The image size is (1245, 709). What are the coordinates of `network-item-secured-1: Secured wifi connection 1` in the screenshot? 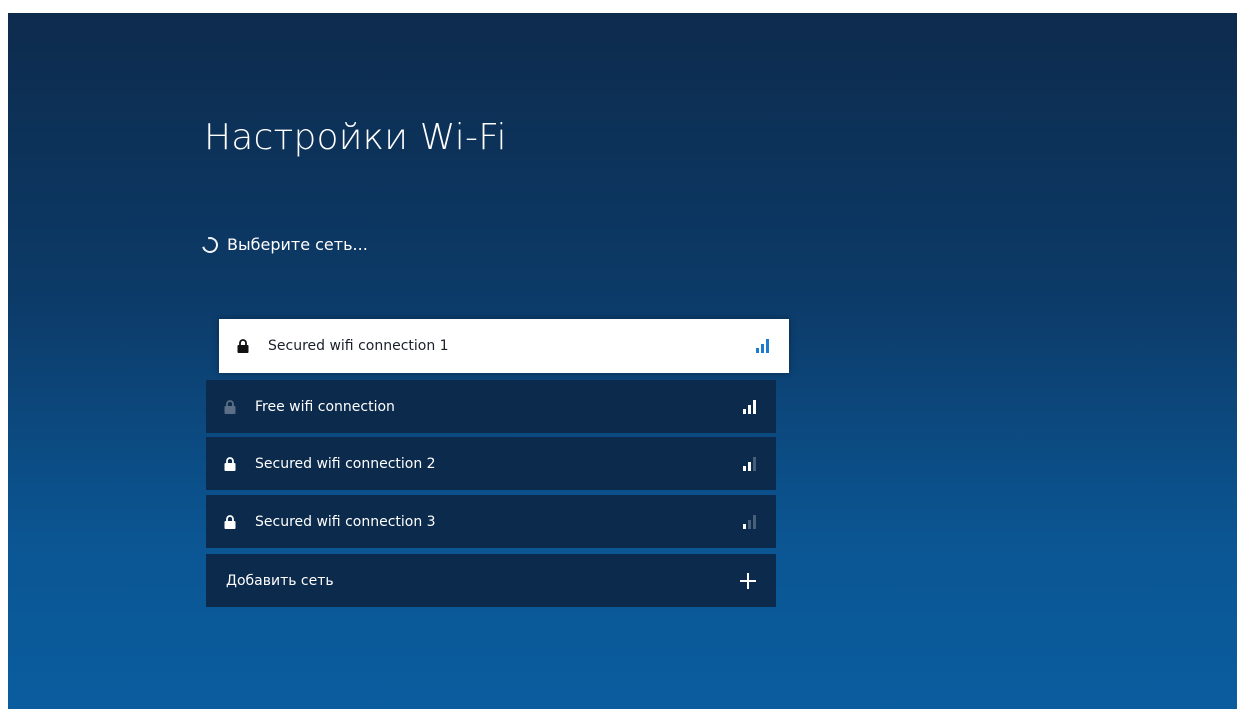 It's located at (504, 346).